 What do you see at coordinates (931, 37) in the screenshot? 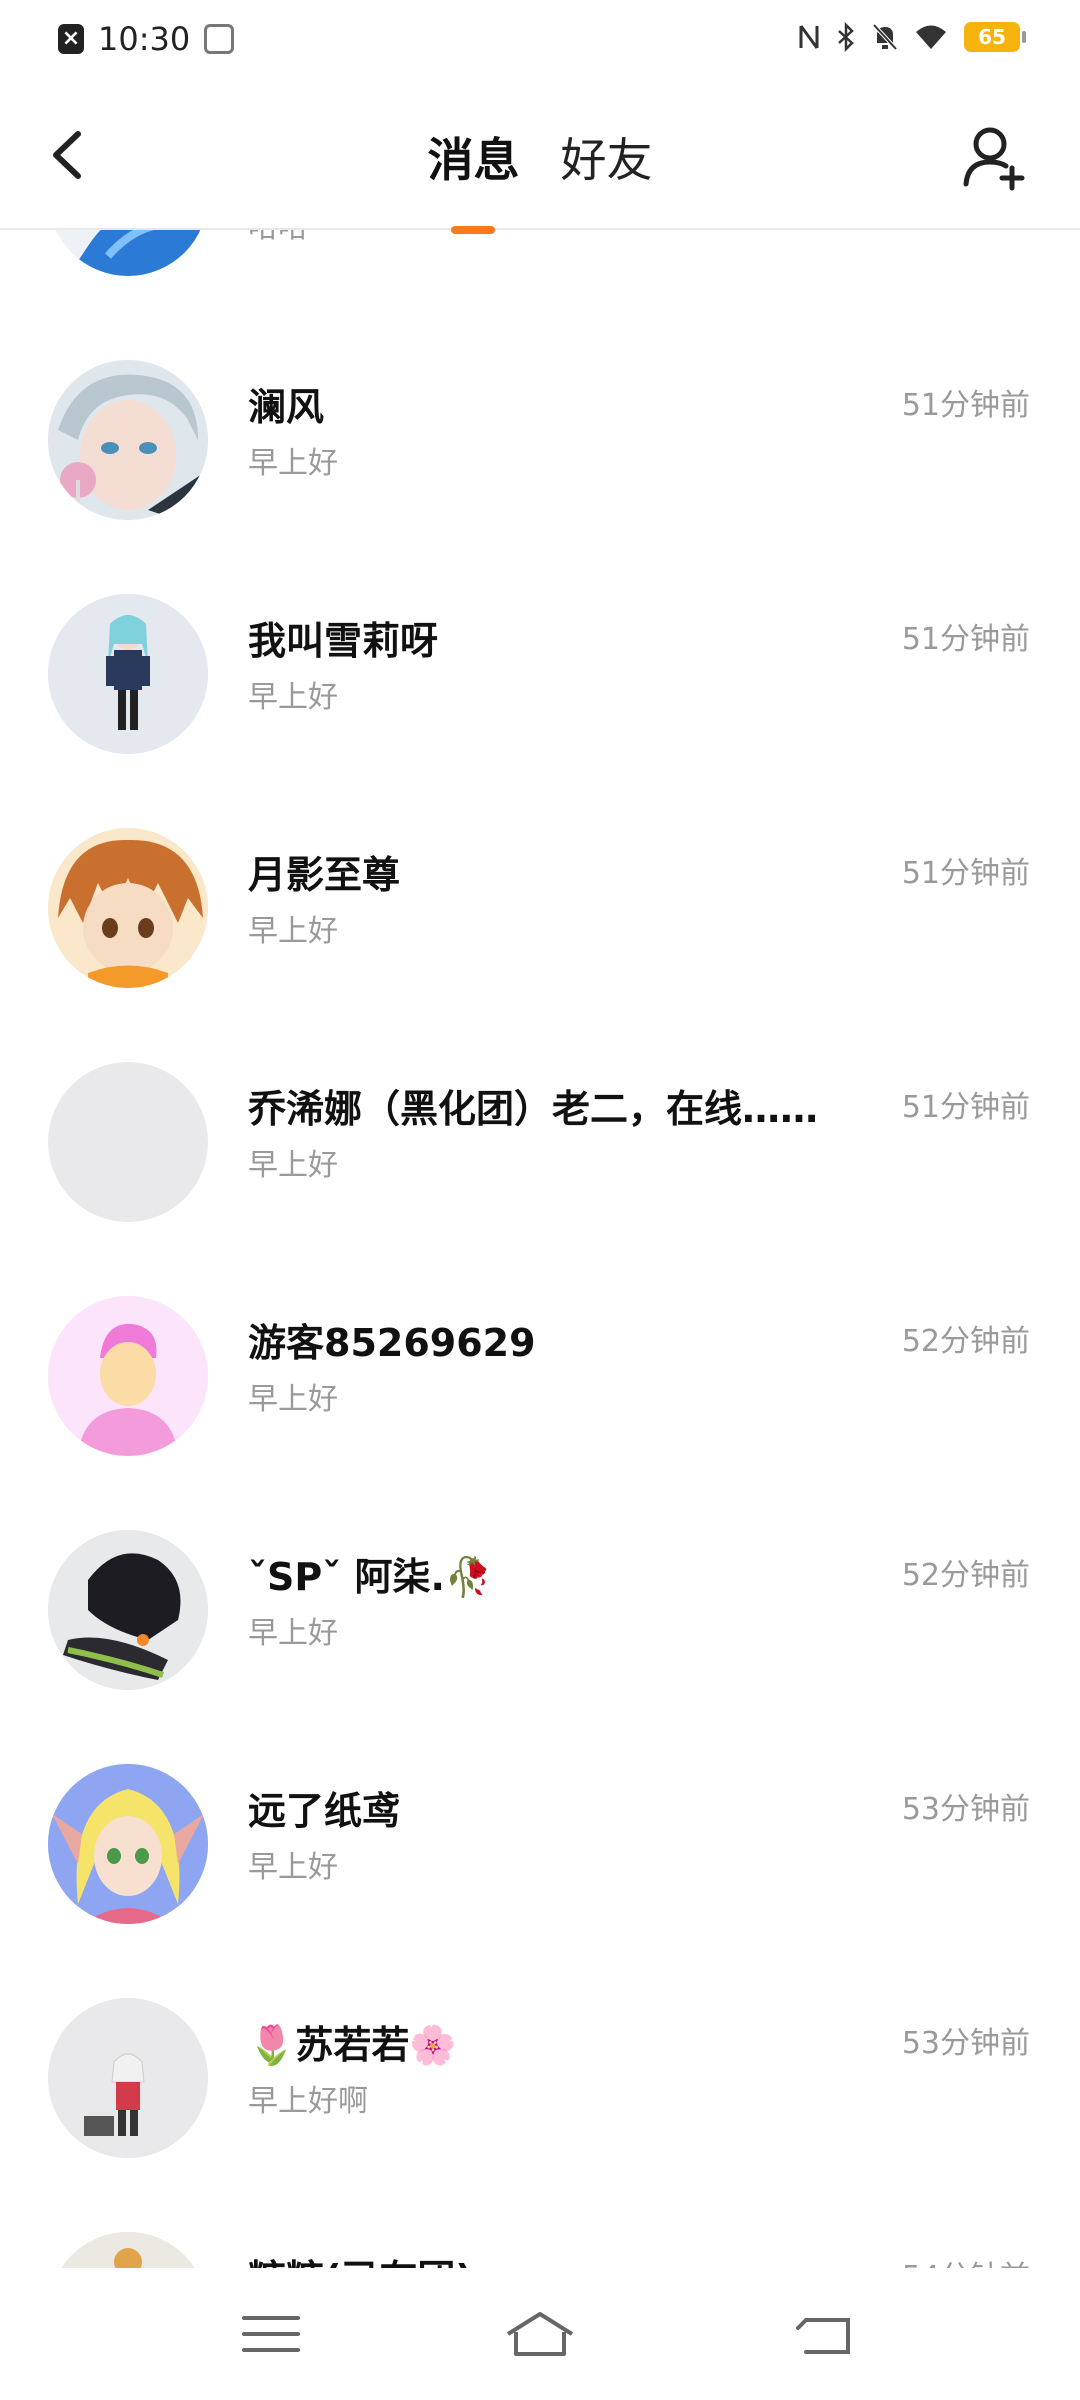
I see `wifi-icon` at bounding box center [931, 37].